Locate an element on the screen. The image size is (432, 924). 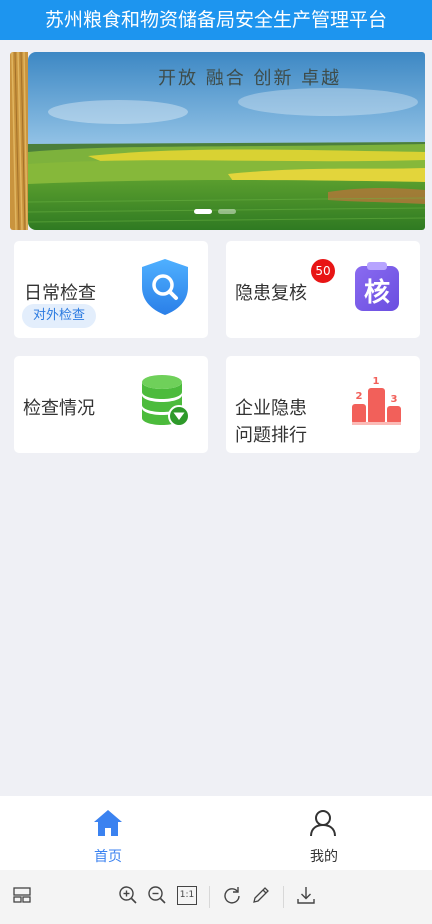
edit-icon is located at coordinates (261, 895).